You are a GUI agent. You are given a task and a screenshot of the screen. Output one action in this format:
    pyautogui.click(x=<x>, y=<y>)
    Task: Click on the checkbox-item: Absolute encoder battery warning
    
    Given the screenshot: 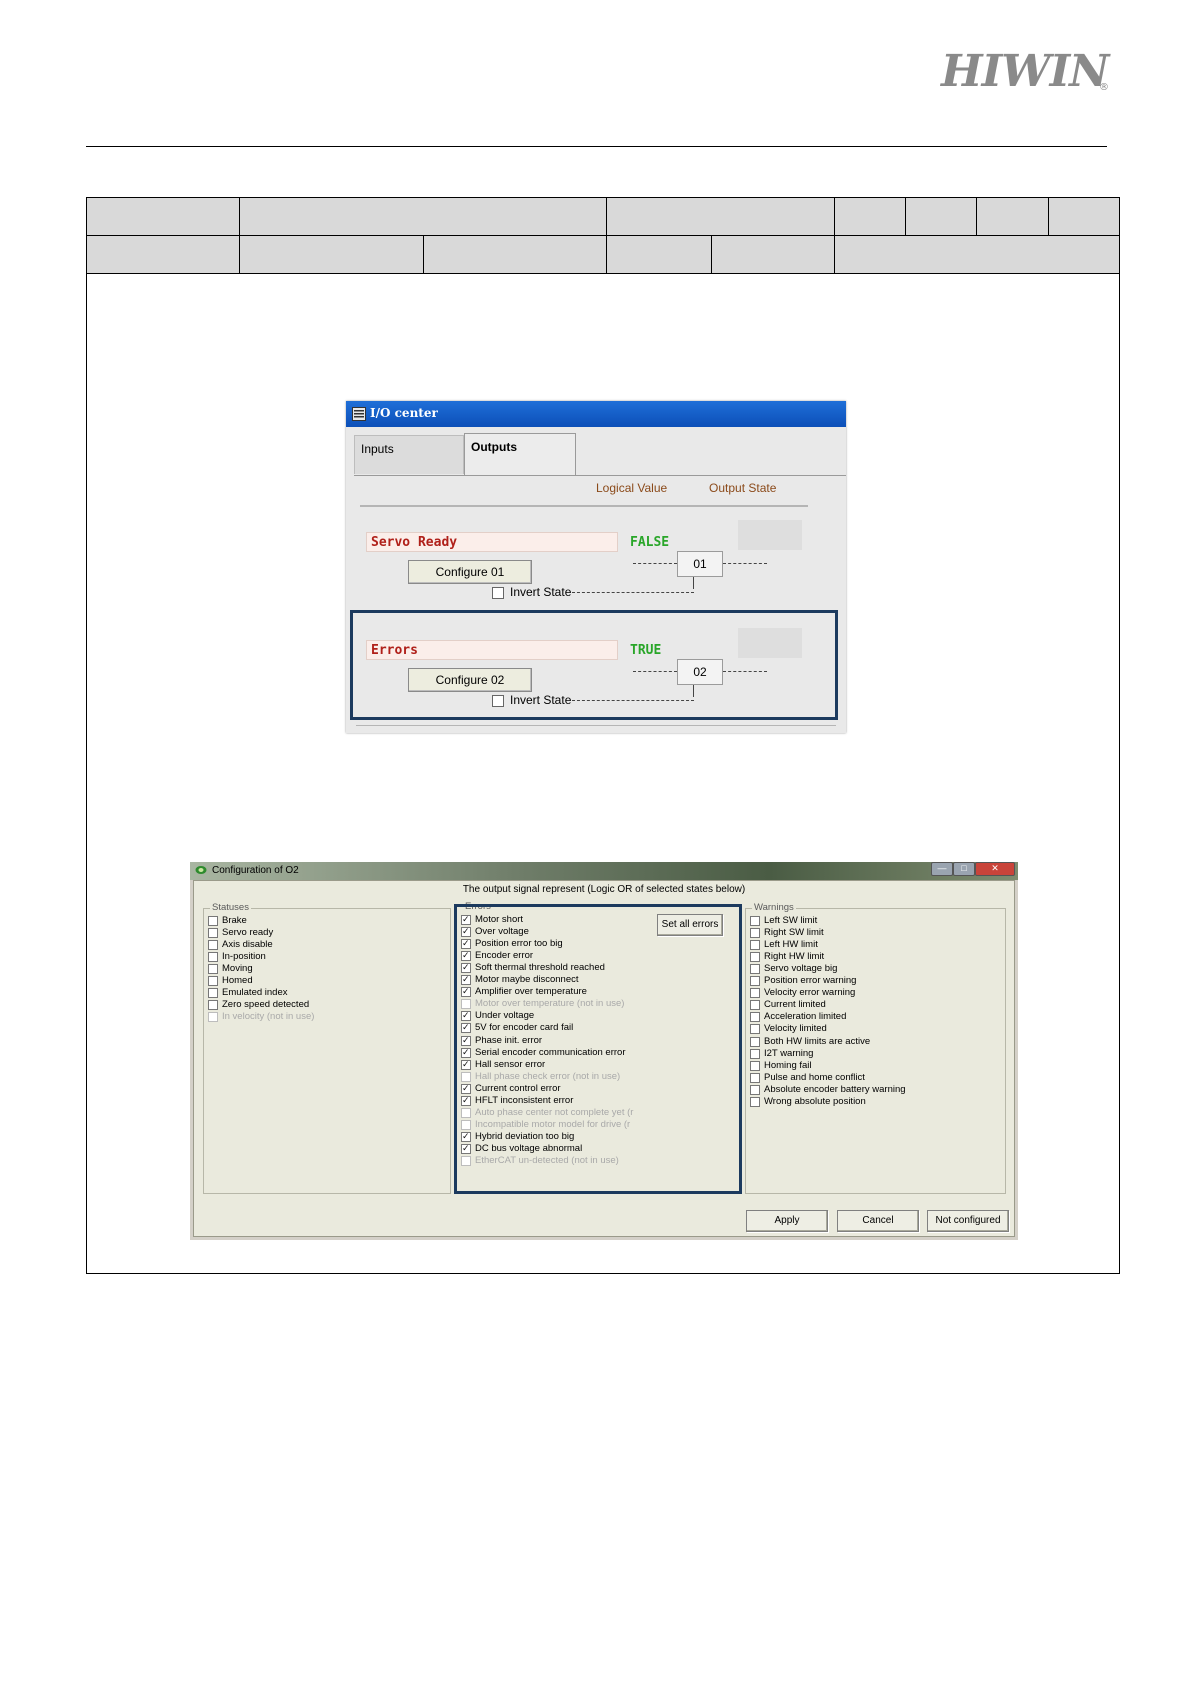 What is the action you would take?
    pyautogui.click(x=870, y=1090)
    